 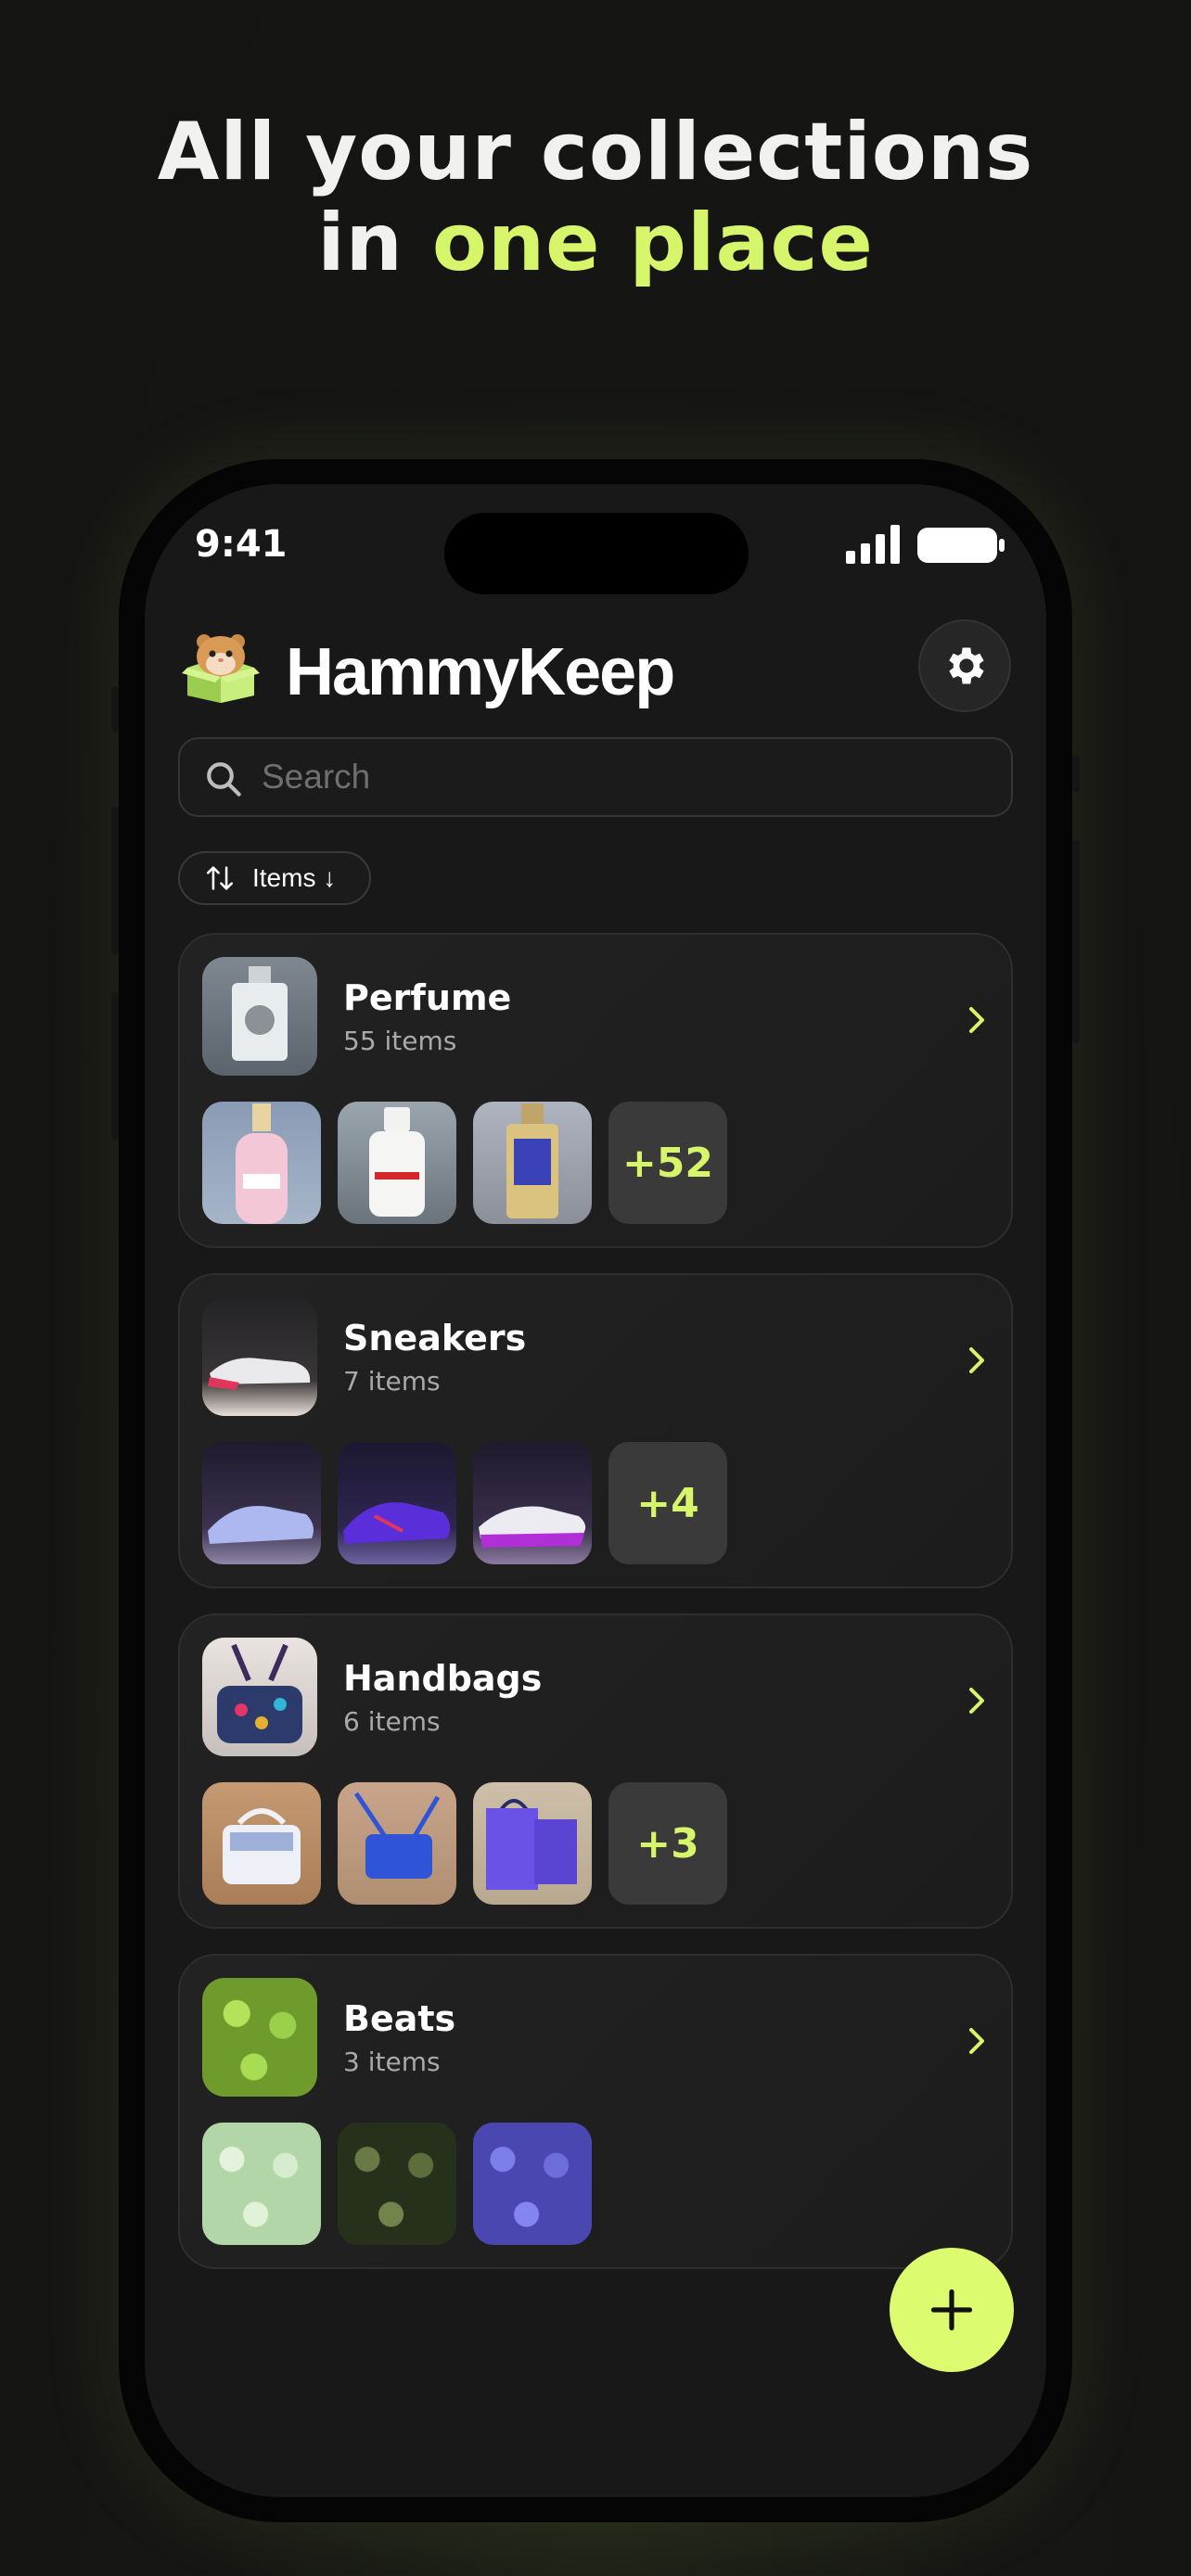 What do you see at coordinates (115, 1066) in the screenshot?
I see `volume-down-button` at bounding box center [115, 1066].